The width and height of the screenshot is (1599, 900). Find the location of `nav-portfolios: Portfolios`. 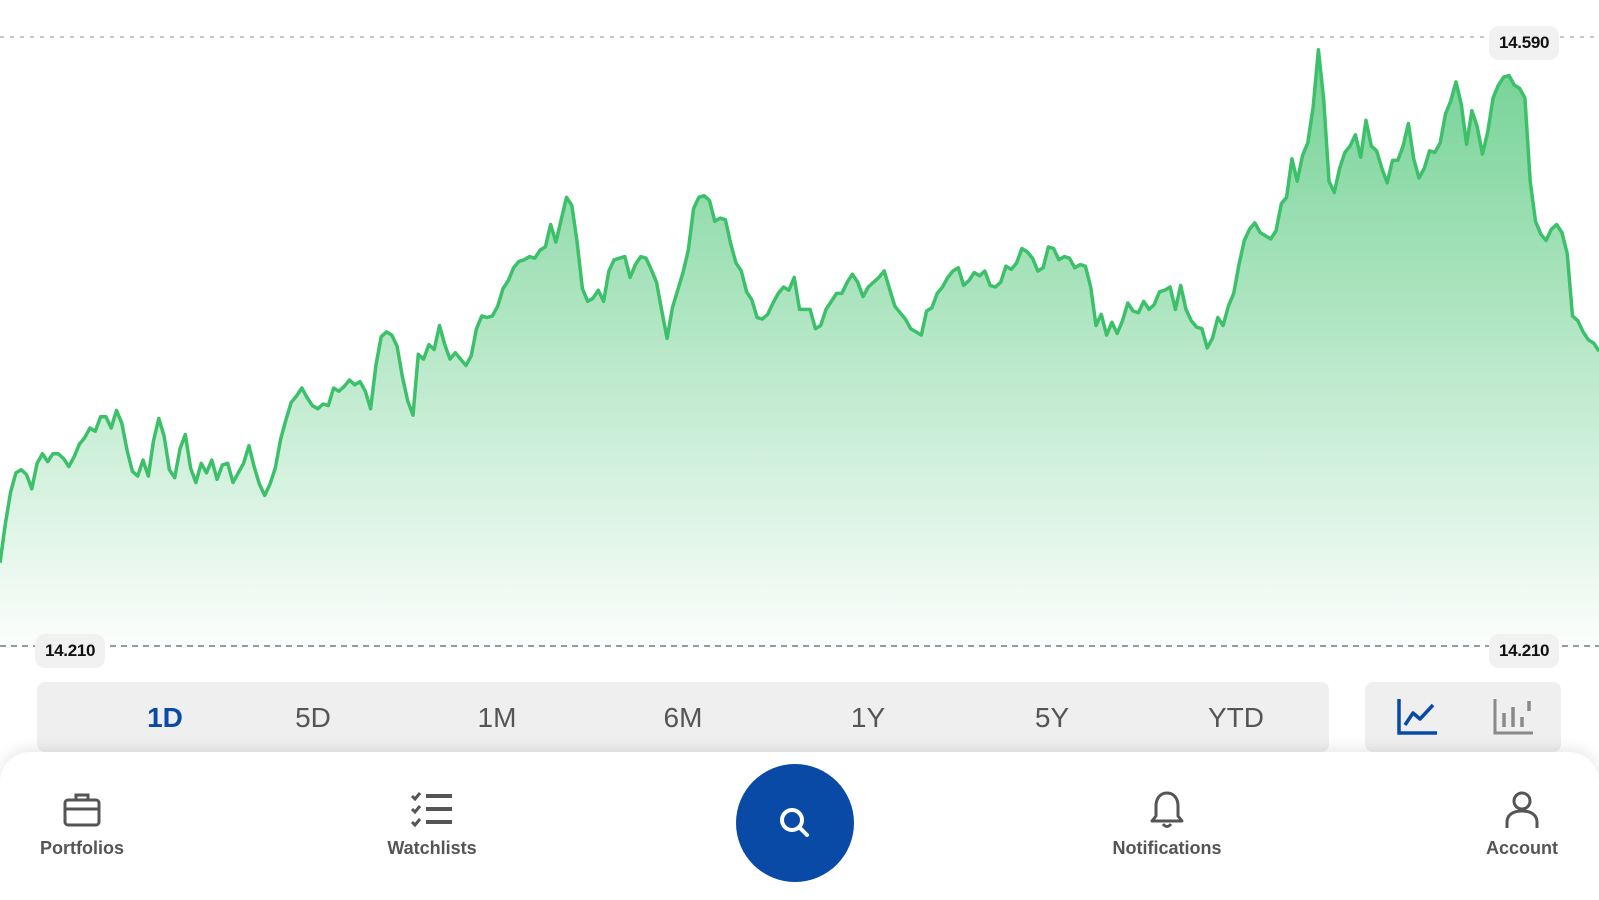

nav-portfolios: Portfolios is located at coordinates (91, 823).